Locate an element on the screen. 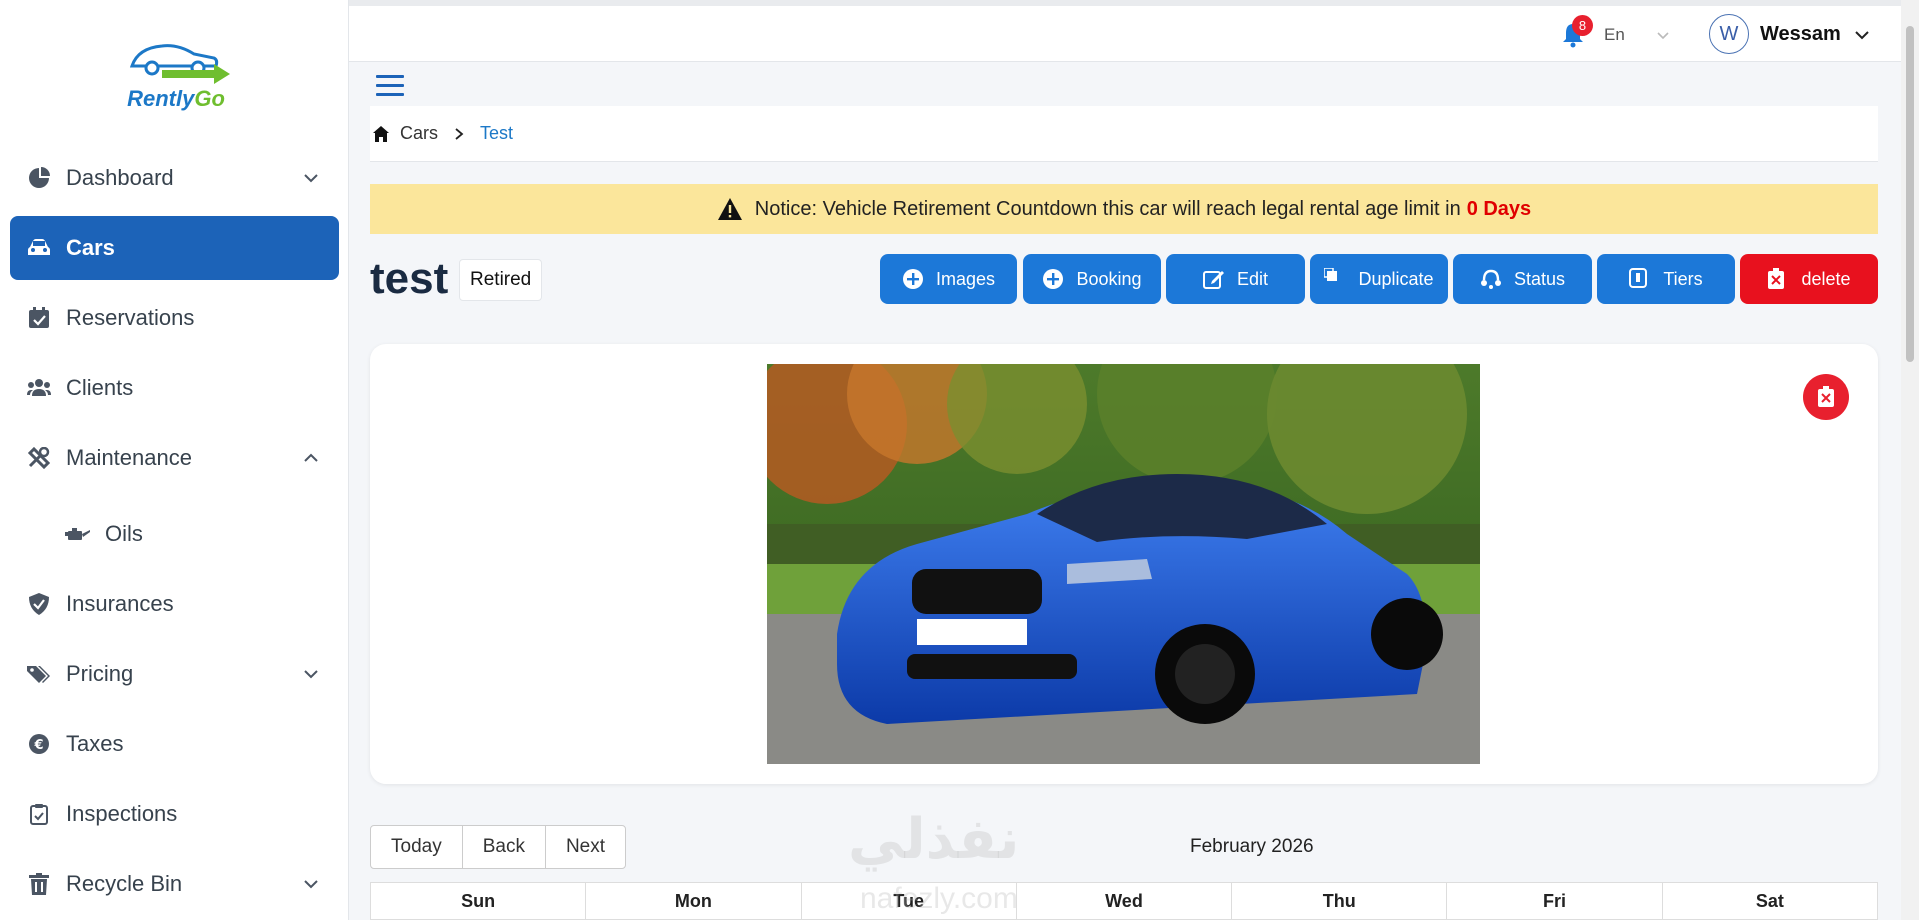 The height and width of the screenshot is (920, 1919). page-title: test is located at coordinates (409, 278).